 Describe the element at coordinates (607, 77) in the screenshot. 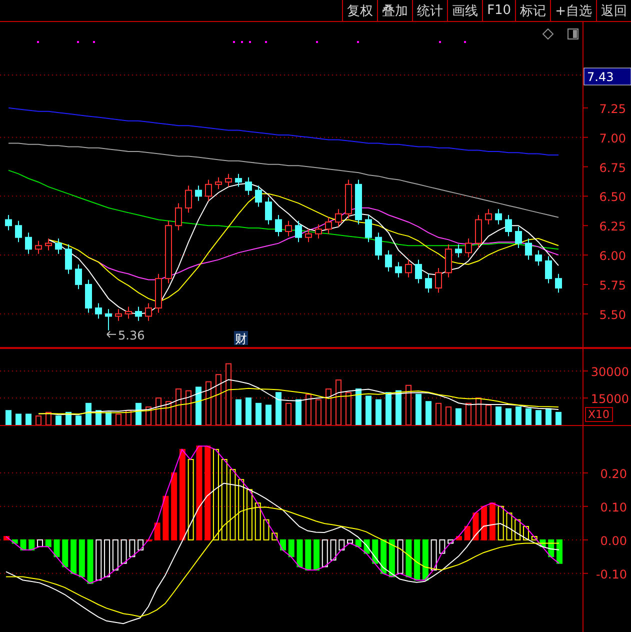

I see `price-box: 7.43` at that location.